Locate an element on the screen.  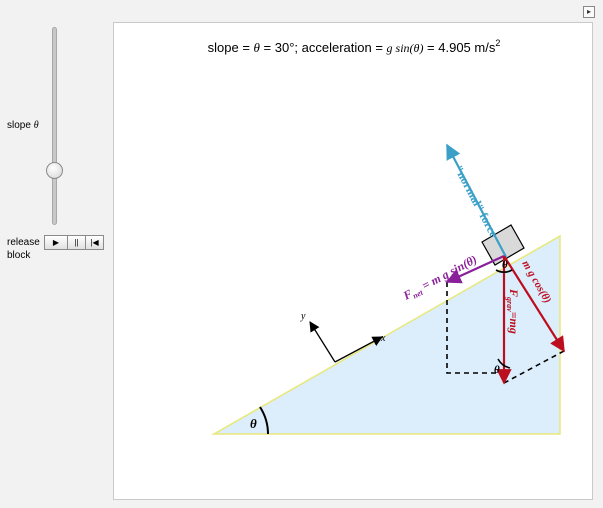
pause-icon: || is located at coordinates (76, 242).